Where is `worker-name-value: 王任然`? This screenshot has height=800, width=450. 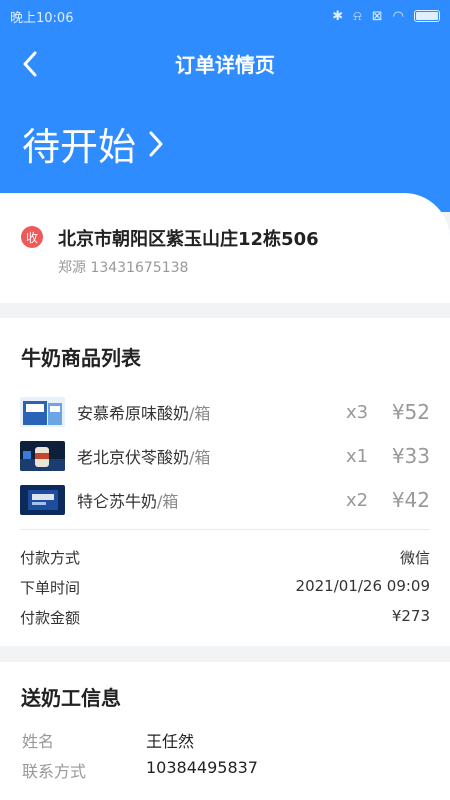 worker-name-value: 王任然 is located at coordinates (170, 741).